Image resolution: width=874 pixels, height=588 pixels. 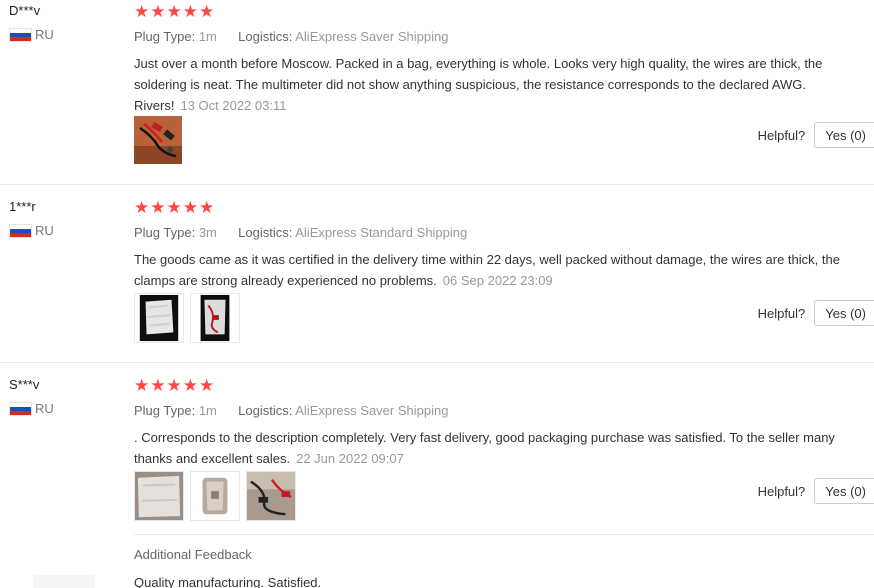 What do you see at coordinates (25, 10) in the screenshot?
I see `reviewer-name: D***v` at bounding box center [25, 10].